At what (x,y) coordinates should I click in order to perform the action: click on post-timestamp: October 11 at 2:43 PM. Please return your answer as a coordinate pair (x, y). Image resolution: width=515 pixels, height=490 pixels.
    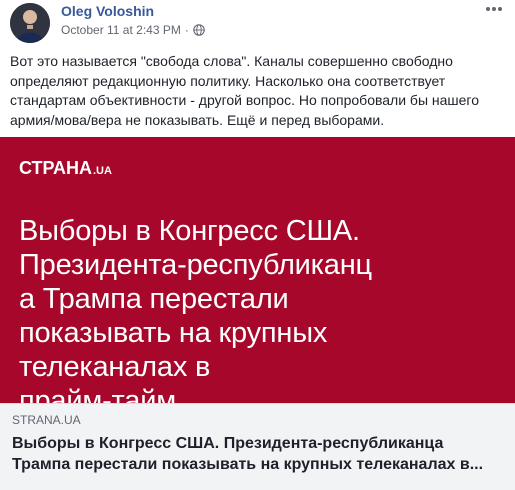
    Looking at the image, I should click on (121, 30).